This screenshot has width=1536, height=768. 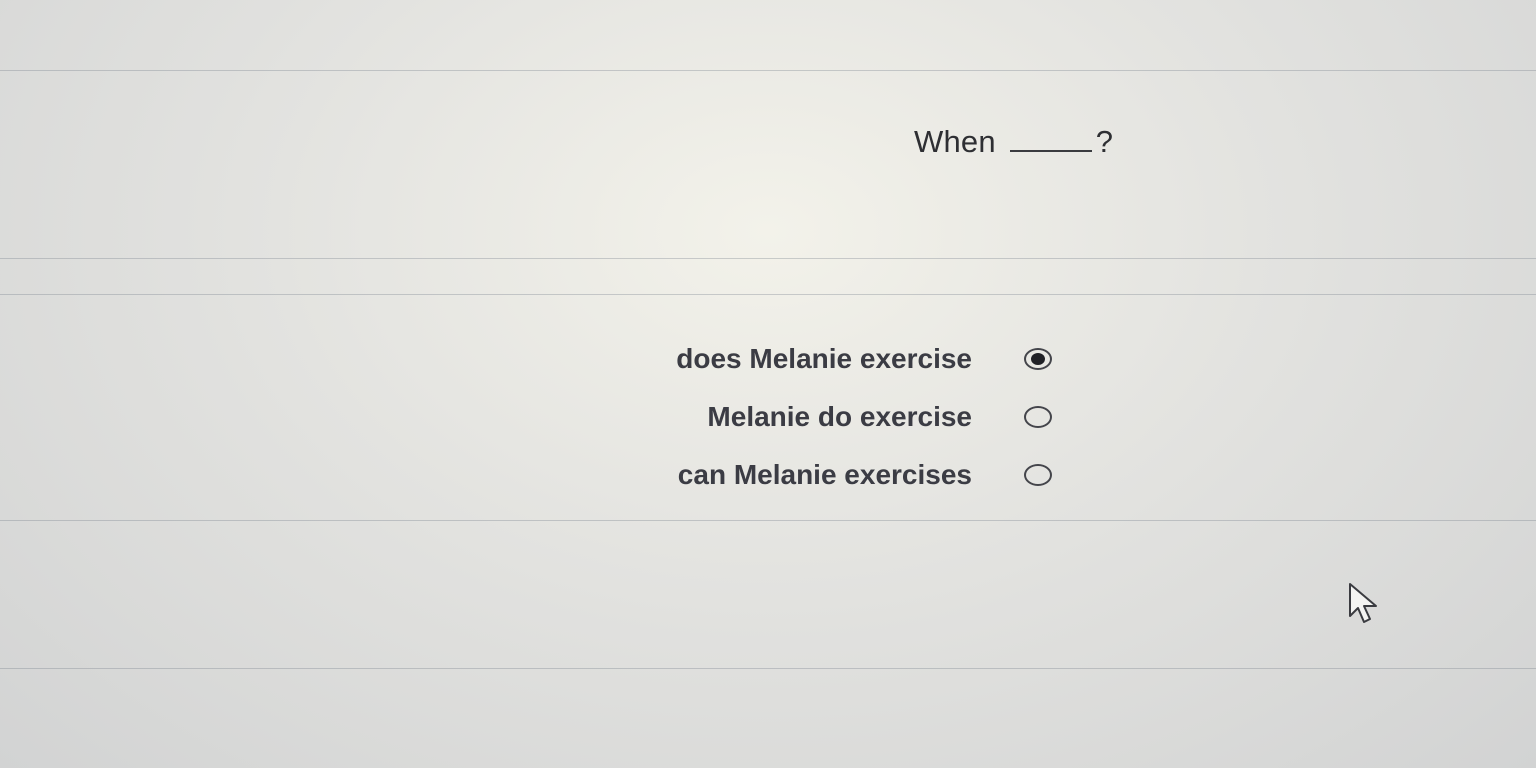 I want to click on option-label: can Melanie exercises, so click(x=824, y=474).